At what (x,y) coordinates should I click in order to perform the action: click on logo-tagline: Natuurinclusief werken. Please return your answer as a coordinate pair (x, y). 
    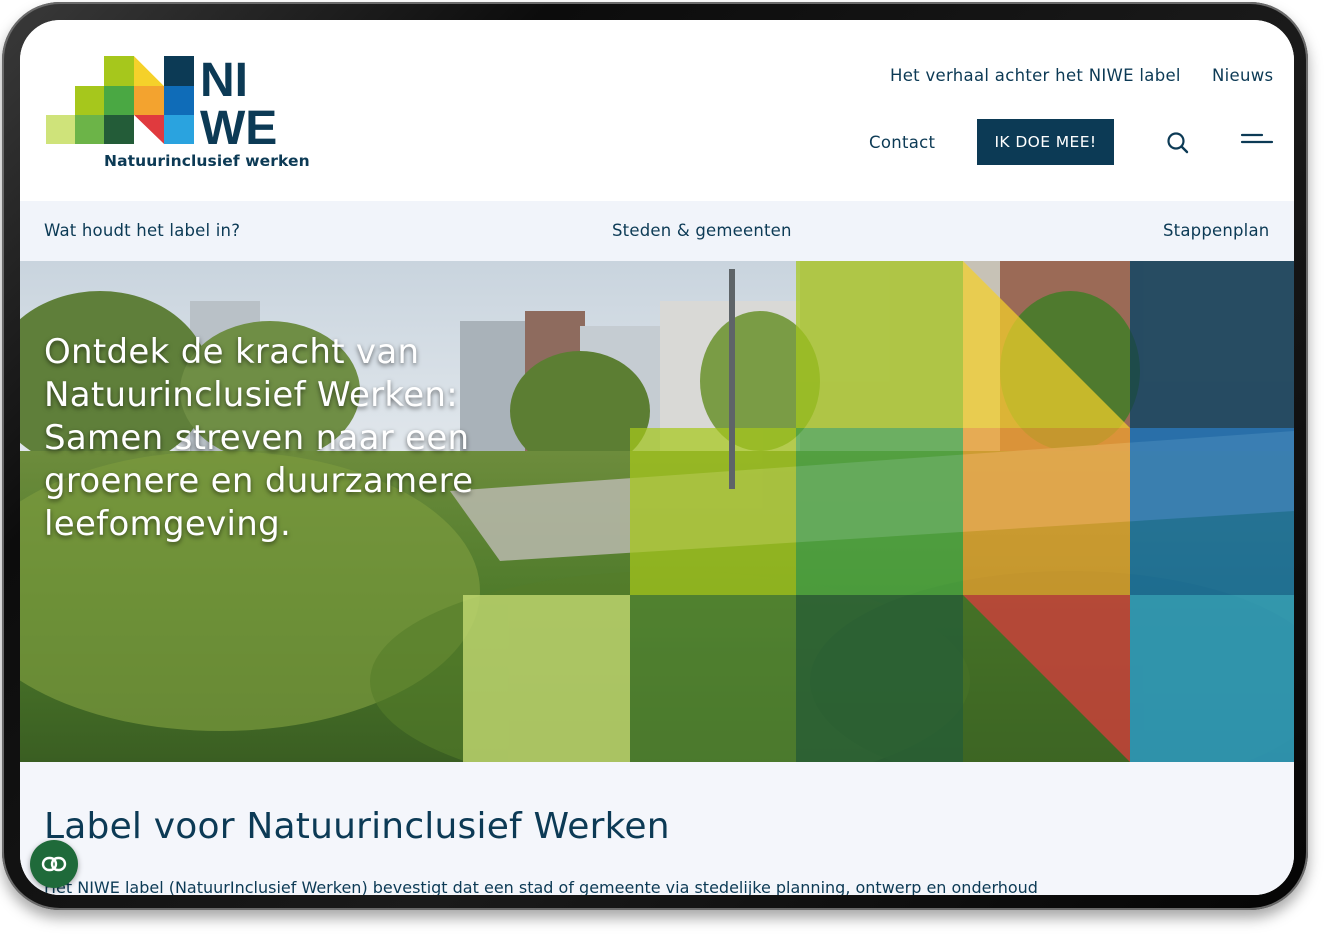
    Looking at the image, I should click on (207, 161).